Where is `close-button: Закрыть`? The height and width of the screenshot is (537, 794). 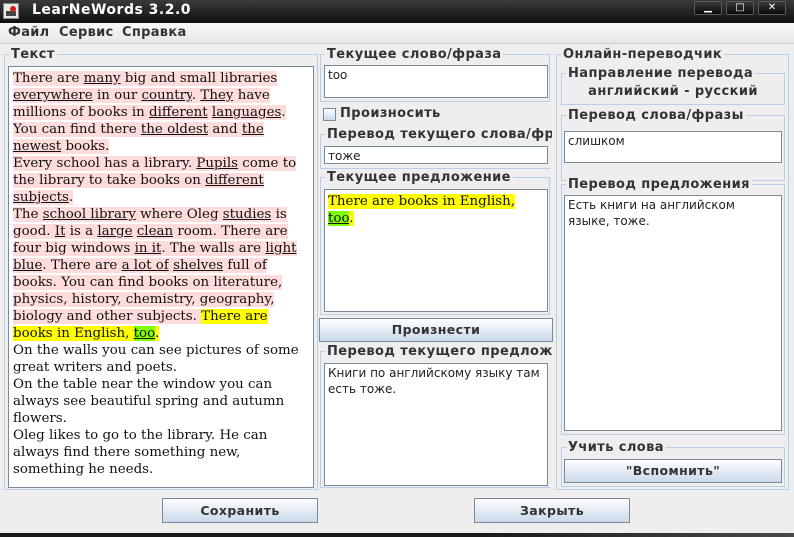 close-button: Закрыть is located at coordinates (552, 510).